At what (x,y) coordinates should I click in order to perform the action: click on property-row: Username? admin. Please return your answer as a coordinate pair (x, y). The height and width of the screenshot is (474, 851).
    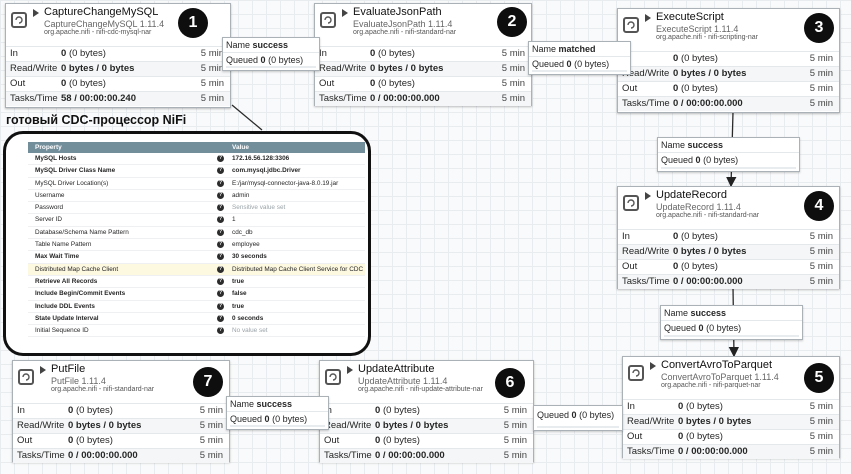
    Looking at the image, I should click on (196, 196).